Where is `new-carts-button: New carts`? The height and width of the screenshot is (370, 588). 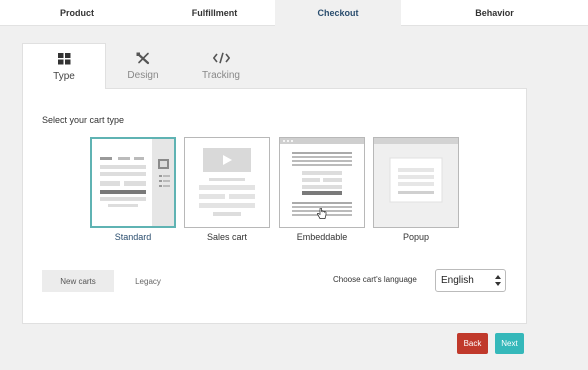
new-carts-button: New carts is located at coordinates (78, 281).